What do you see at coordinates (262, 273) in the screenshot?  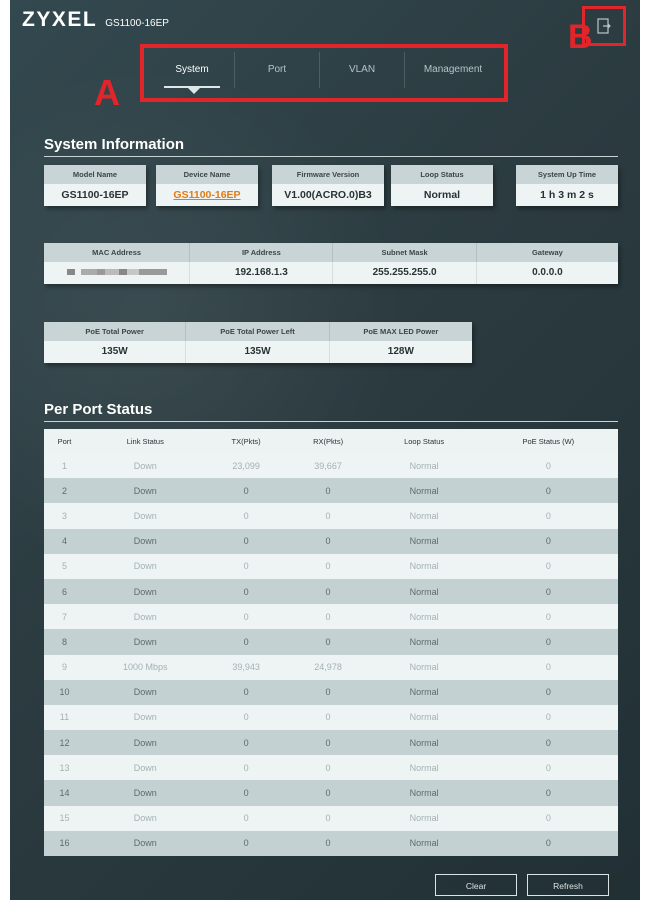 I see `ip-address-value: 192.168.1.3` at bounding box center [262, 273].